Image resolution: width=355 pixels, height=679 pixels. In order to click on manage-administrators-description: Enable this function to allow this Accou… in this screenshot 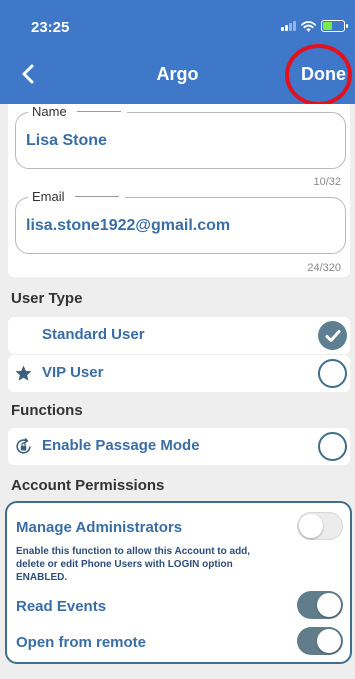, I will do `click(133, 564)`.